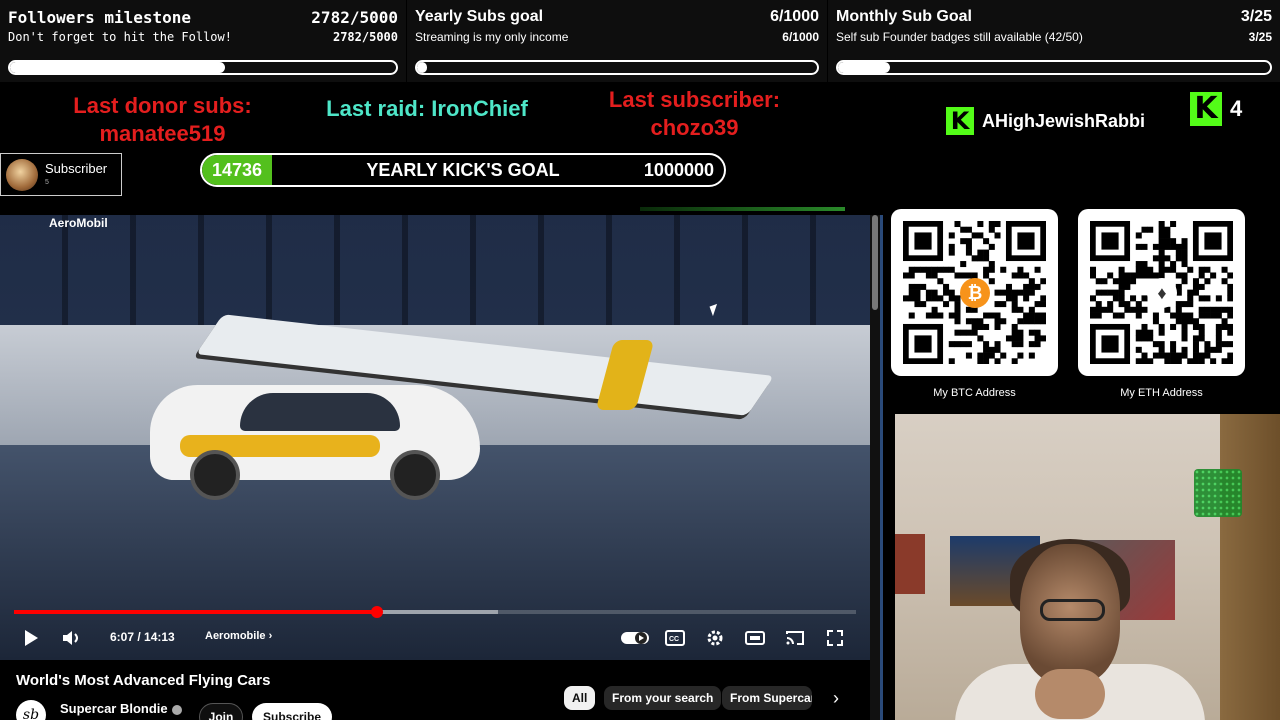 The width and height of the screenshot is (1280, 720). Describe the element at coordinates (663, 698) in the screenshot. I see `chip-from-your-search: From your search` at that location.